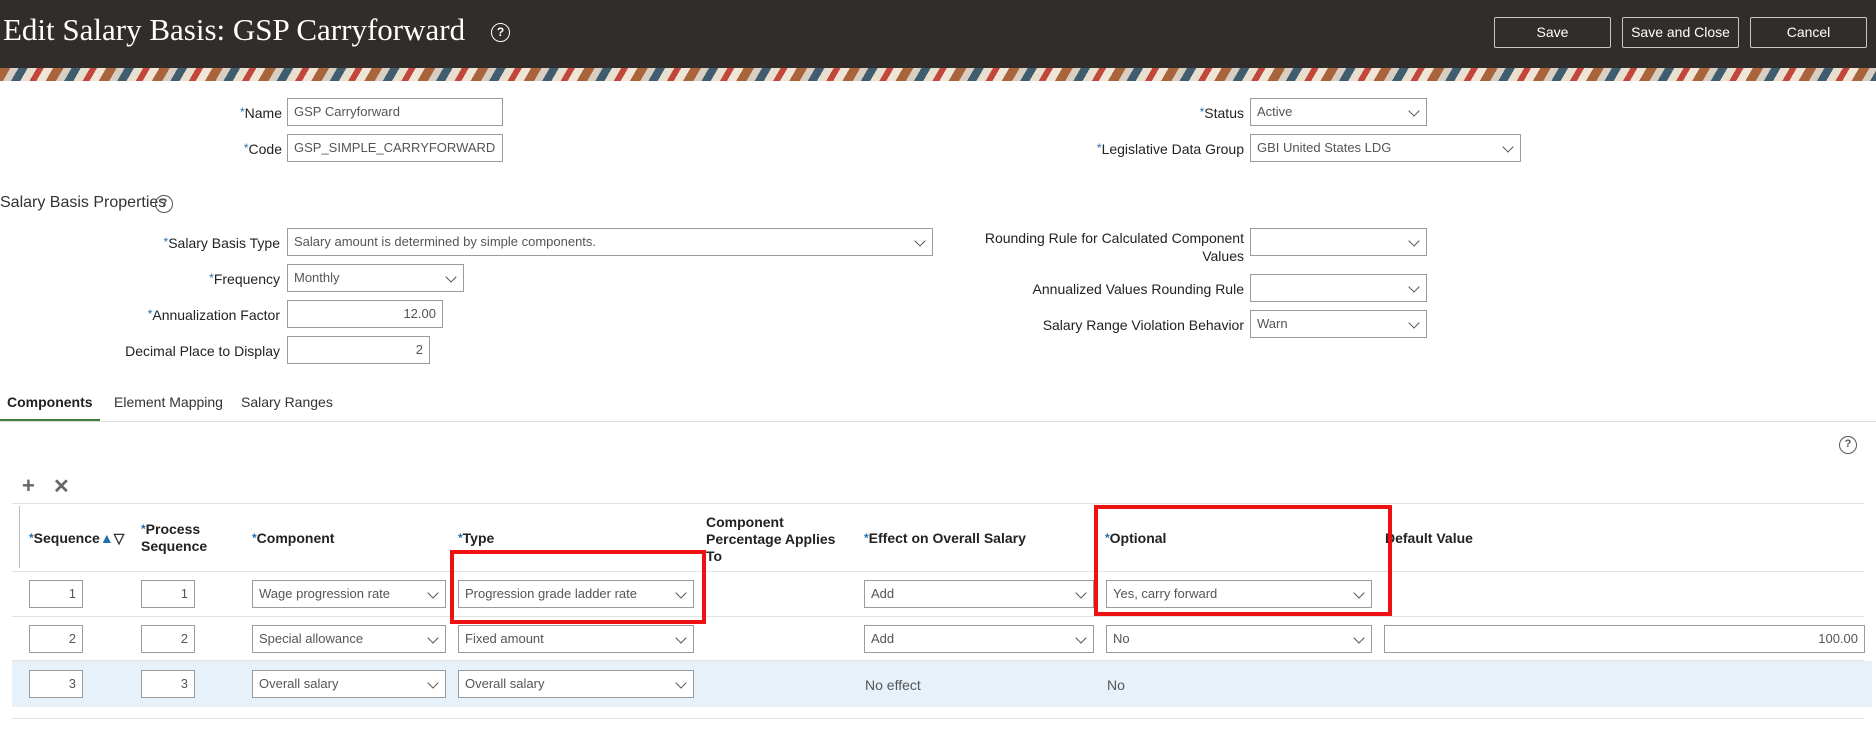  Describe the element at coordinates (50, 408) in the screenshot. I see `tab-components: Components` at that location.